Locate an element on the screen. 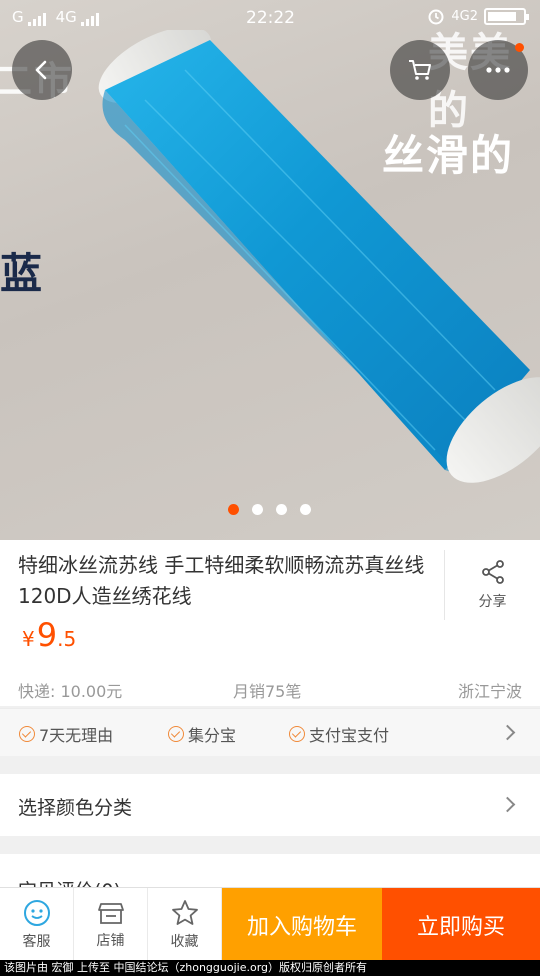  clock: 22:22 is located at coordinates (270, 18).